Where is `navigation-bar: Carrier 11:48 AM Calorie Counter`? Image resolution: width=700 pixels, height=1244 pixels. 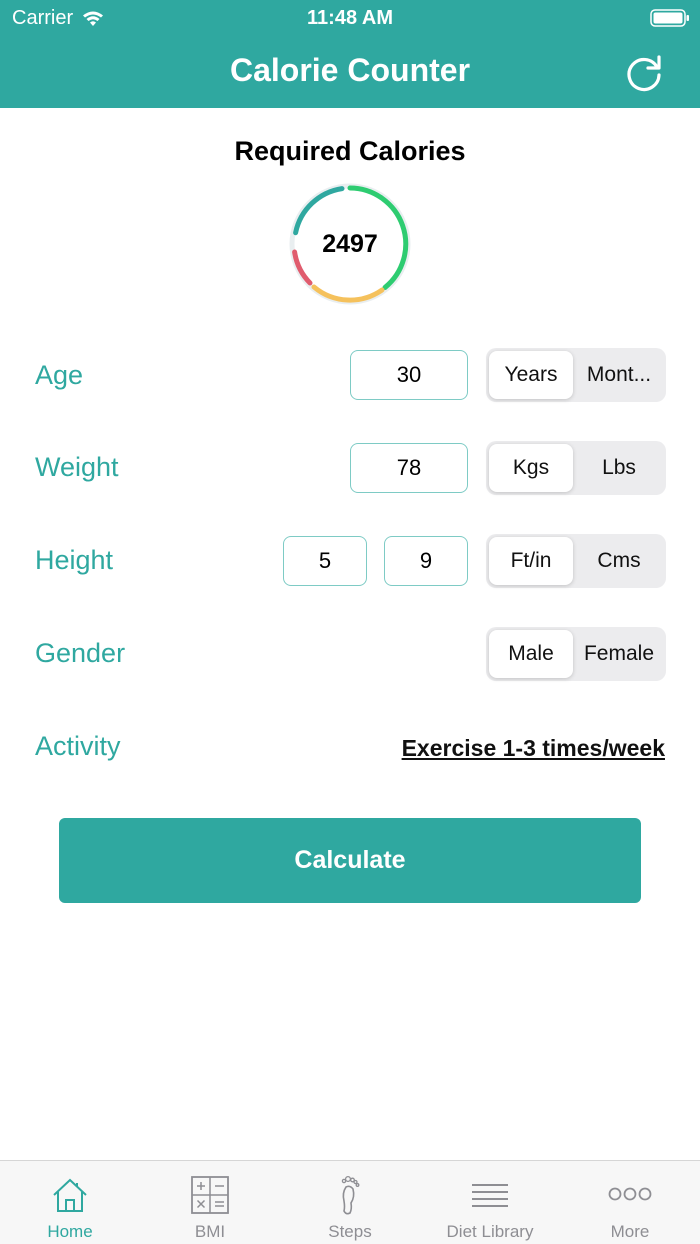
navigation-bar: Carrier 11:48 AM Calorie Counter is located at coordinates (350, 54).